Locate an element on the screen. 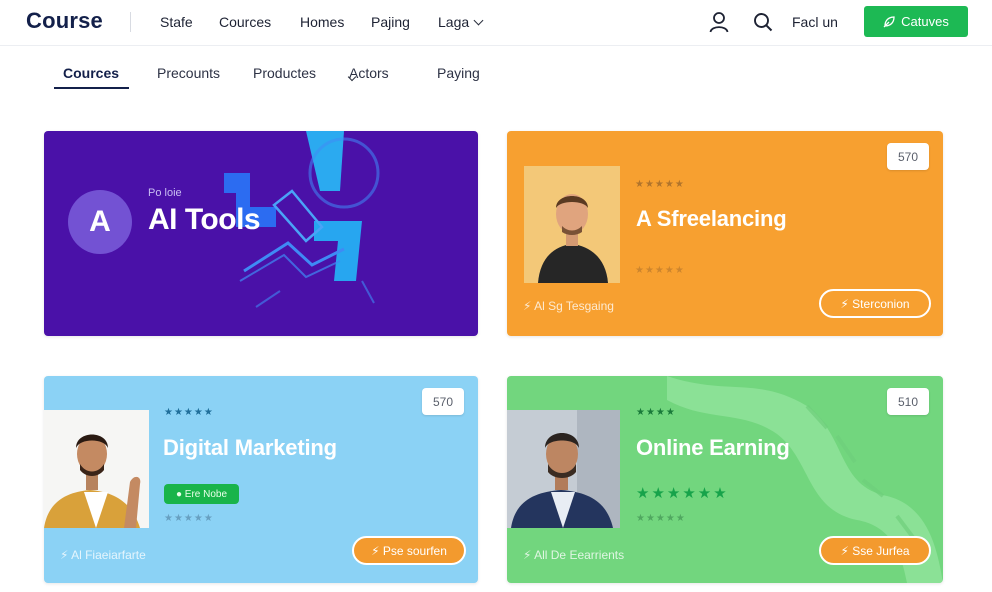 The image size is (992, 592). nav-item-pajing: Pajing is located at coordinates (404, 22).